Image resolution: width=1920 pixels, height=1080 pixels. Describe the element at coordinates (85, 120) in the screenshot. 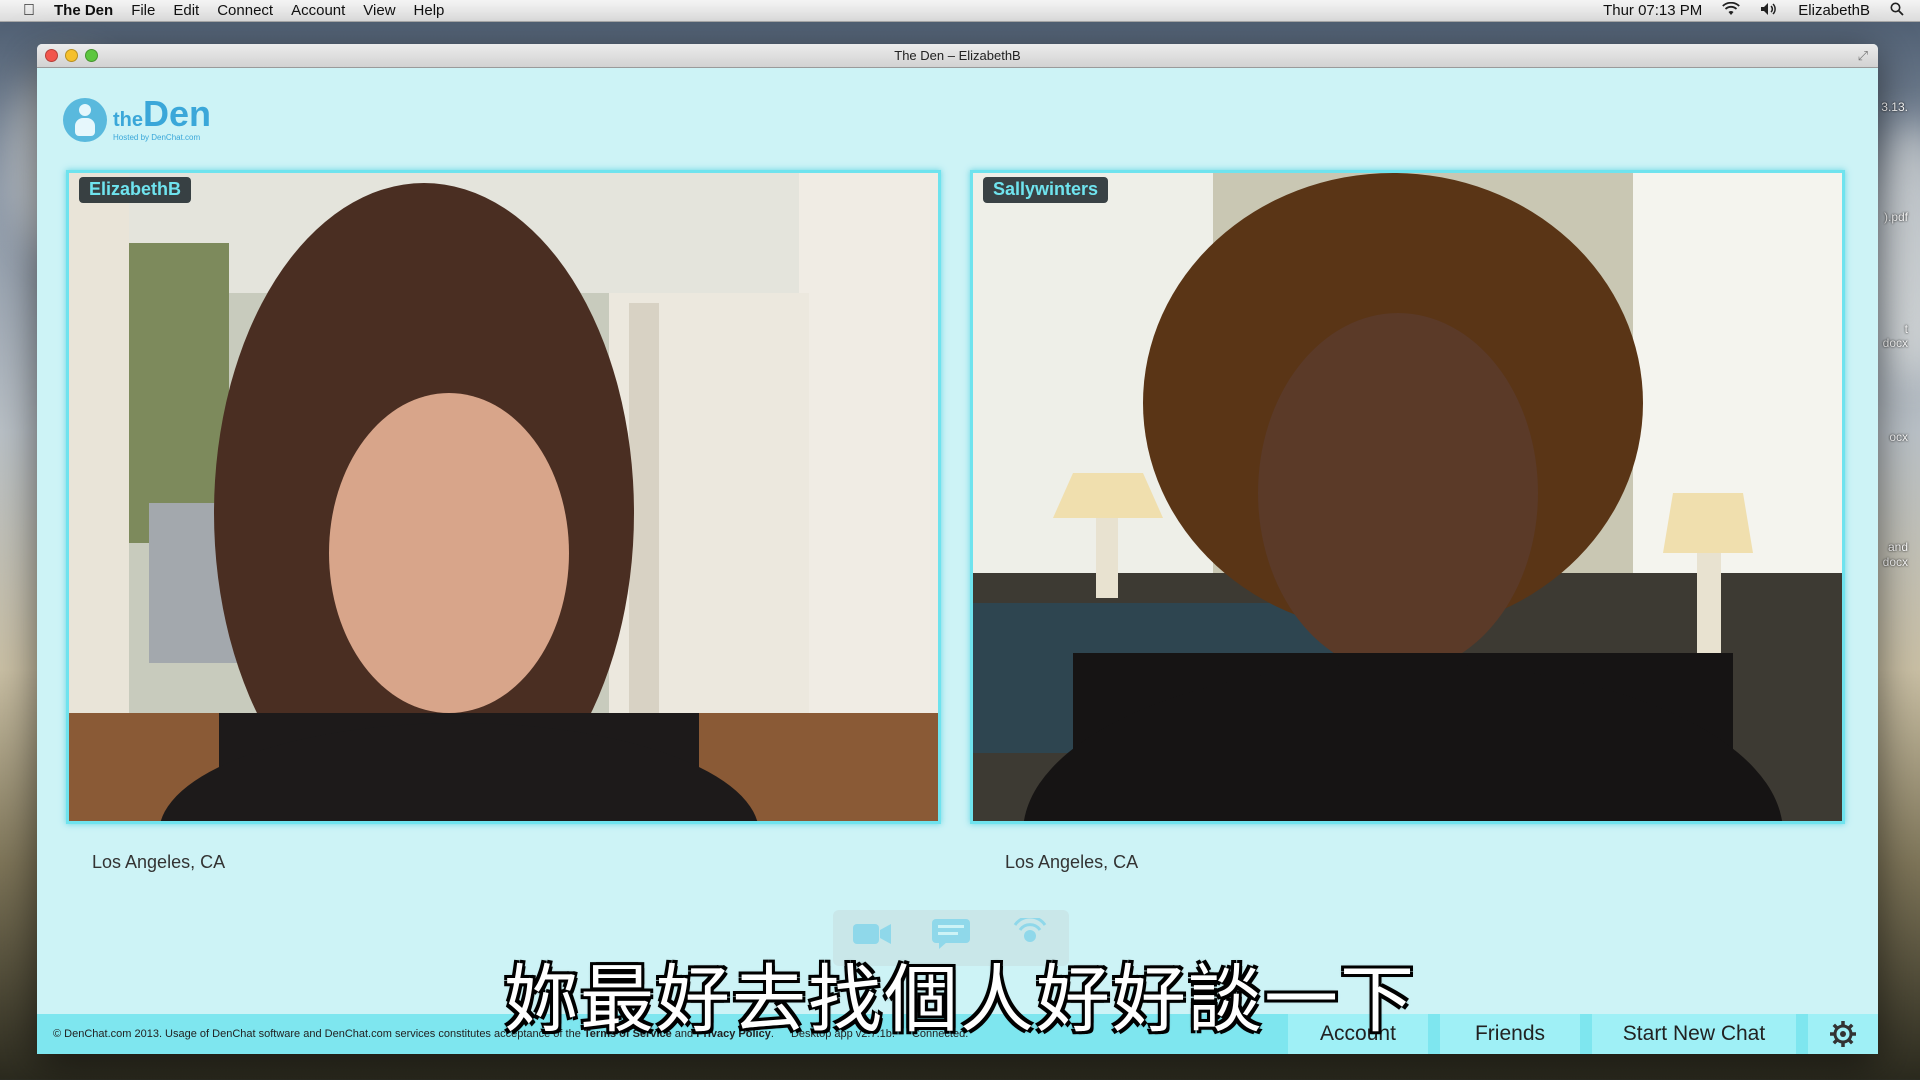

I see `den-logo-icon` at that location.